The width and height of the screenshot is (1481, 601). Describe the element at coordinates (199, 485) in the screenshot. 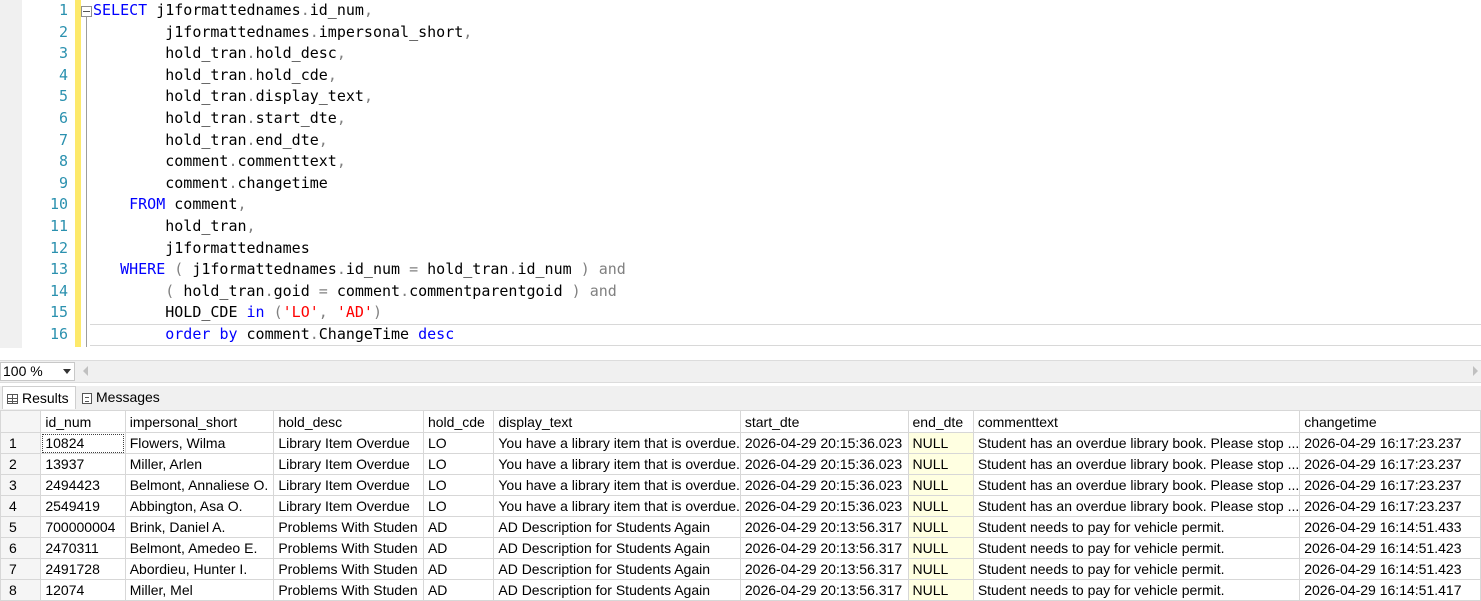

I see `cell-impersonal-short: Belmont, Annaliese O.` at that location.